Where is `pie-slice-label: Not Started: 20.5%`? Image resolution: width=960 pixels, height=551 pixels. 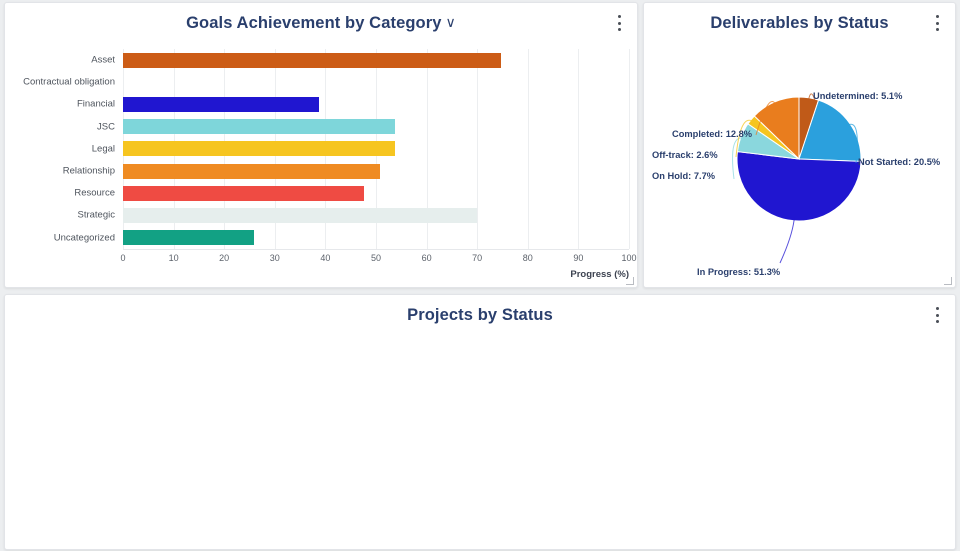 pie-slice-label: Not Started: 20.5% is located at coordinates (899, 162).